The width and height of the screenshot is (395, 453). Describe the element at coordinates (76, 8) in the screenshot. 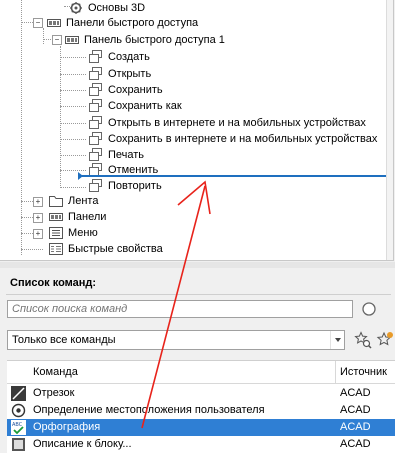

I see `gear-icon` at that location.